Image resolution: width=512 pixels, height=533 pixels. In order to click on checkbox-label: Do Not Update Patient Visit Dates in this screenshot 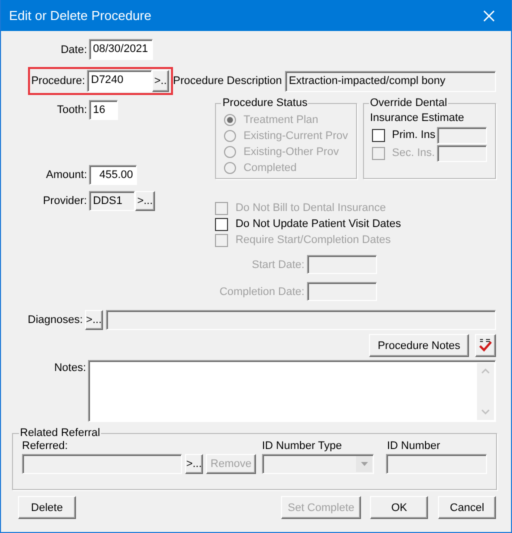, I will do `click(318, 224)`.